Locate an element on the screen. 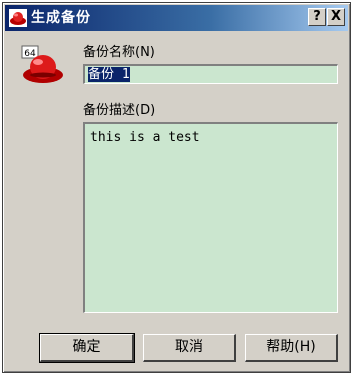 The image size is (355, 378). redhat-icon is located at coordinates (18, 18).